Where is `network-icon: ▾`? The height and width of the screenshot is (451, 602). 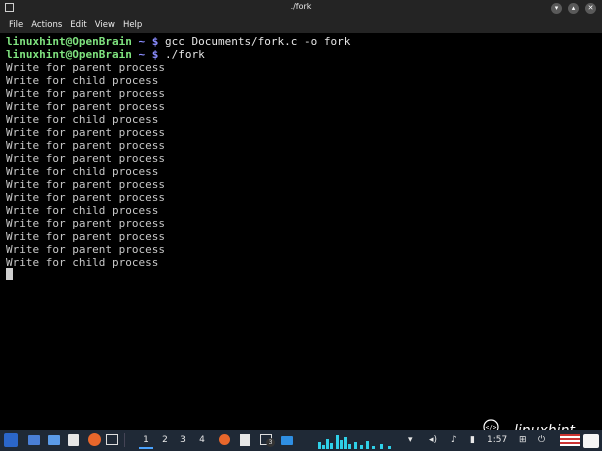
network-icon: ▾ is located at coordinates (410, 440).